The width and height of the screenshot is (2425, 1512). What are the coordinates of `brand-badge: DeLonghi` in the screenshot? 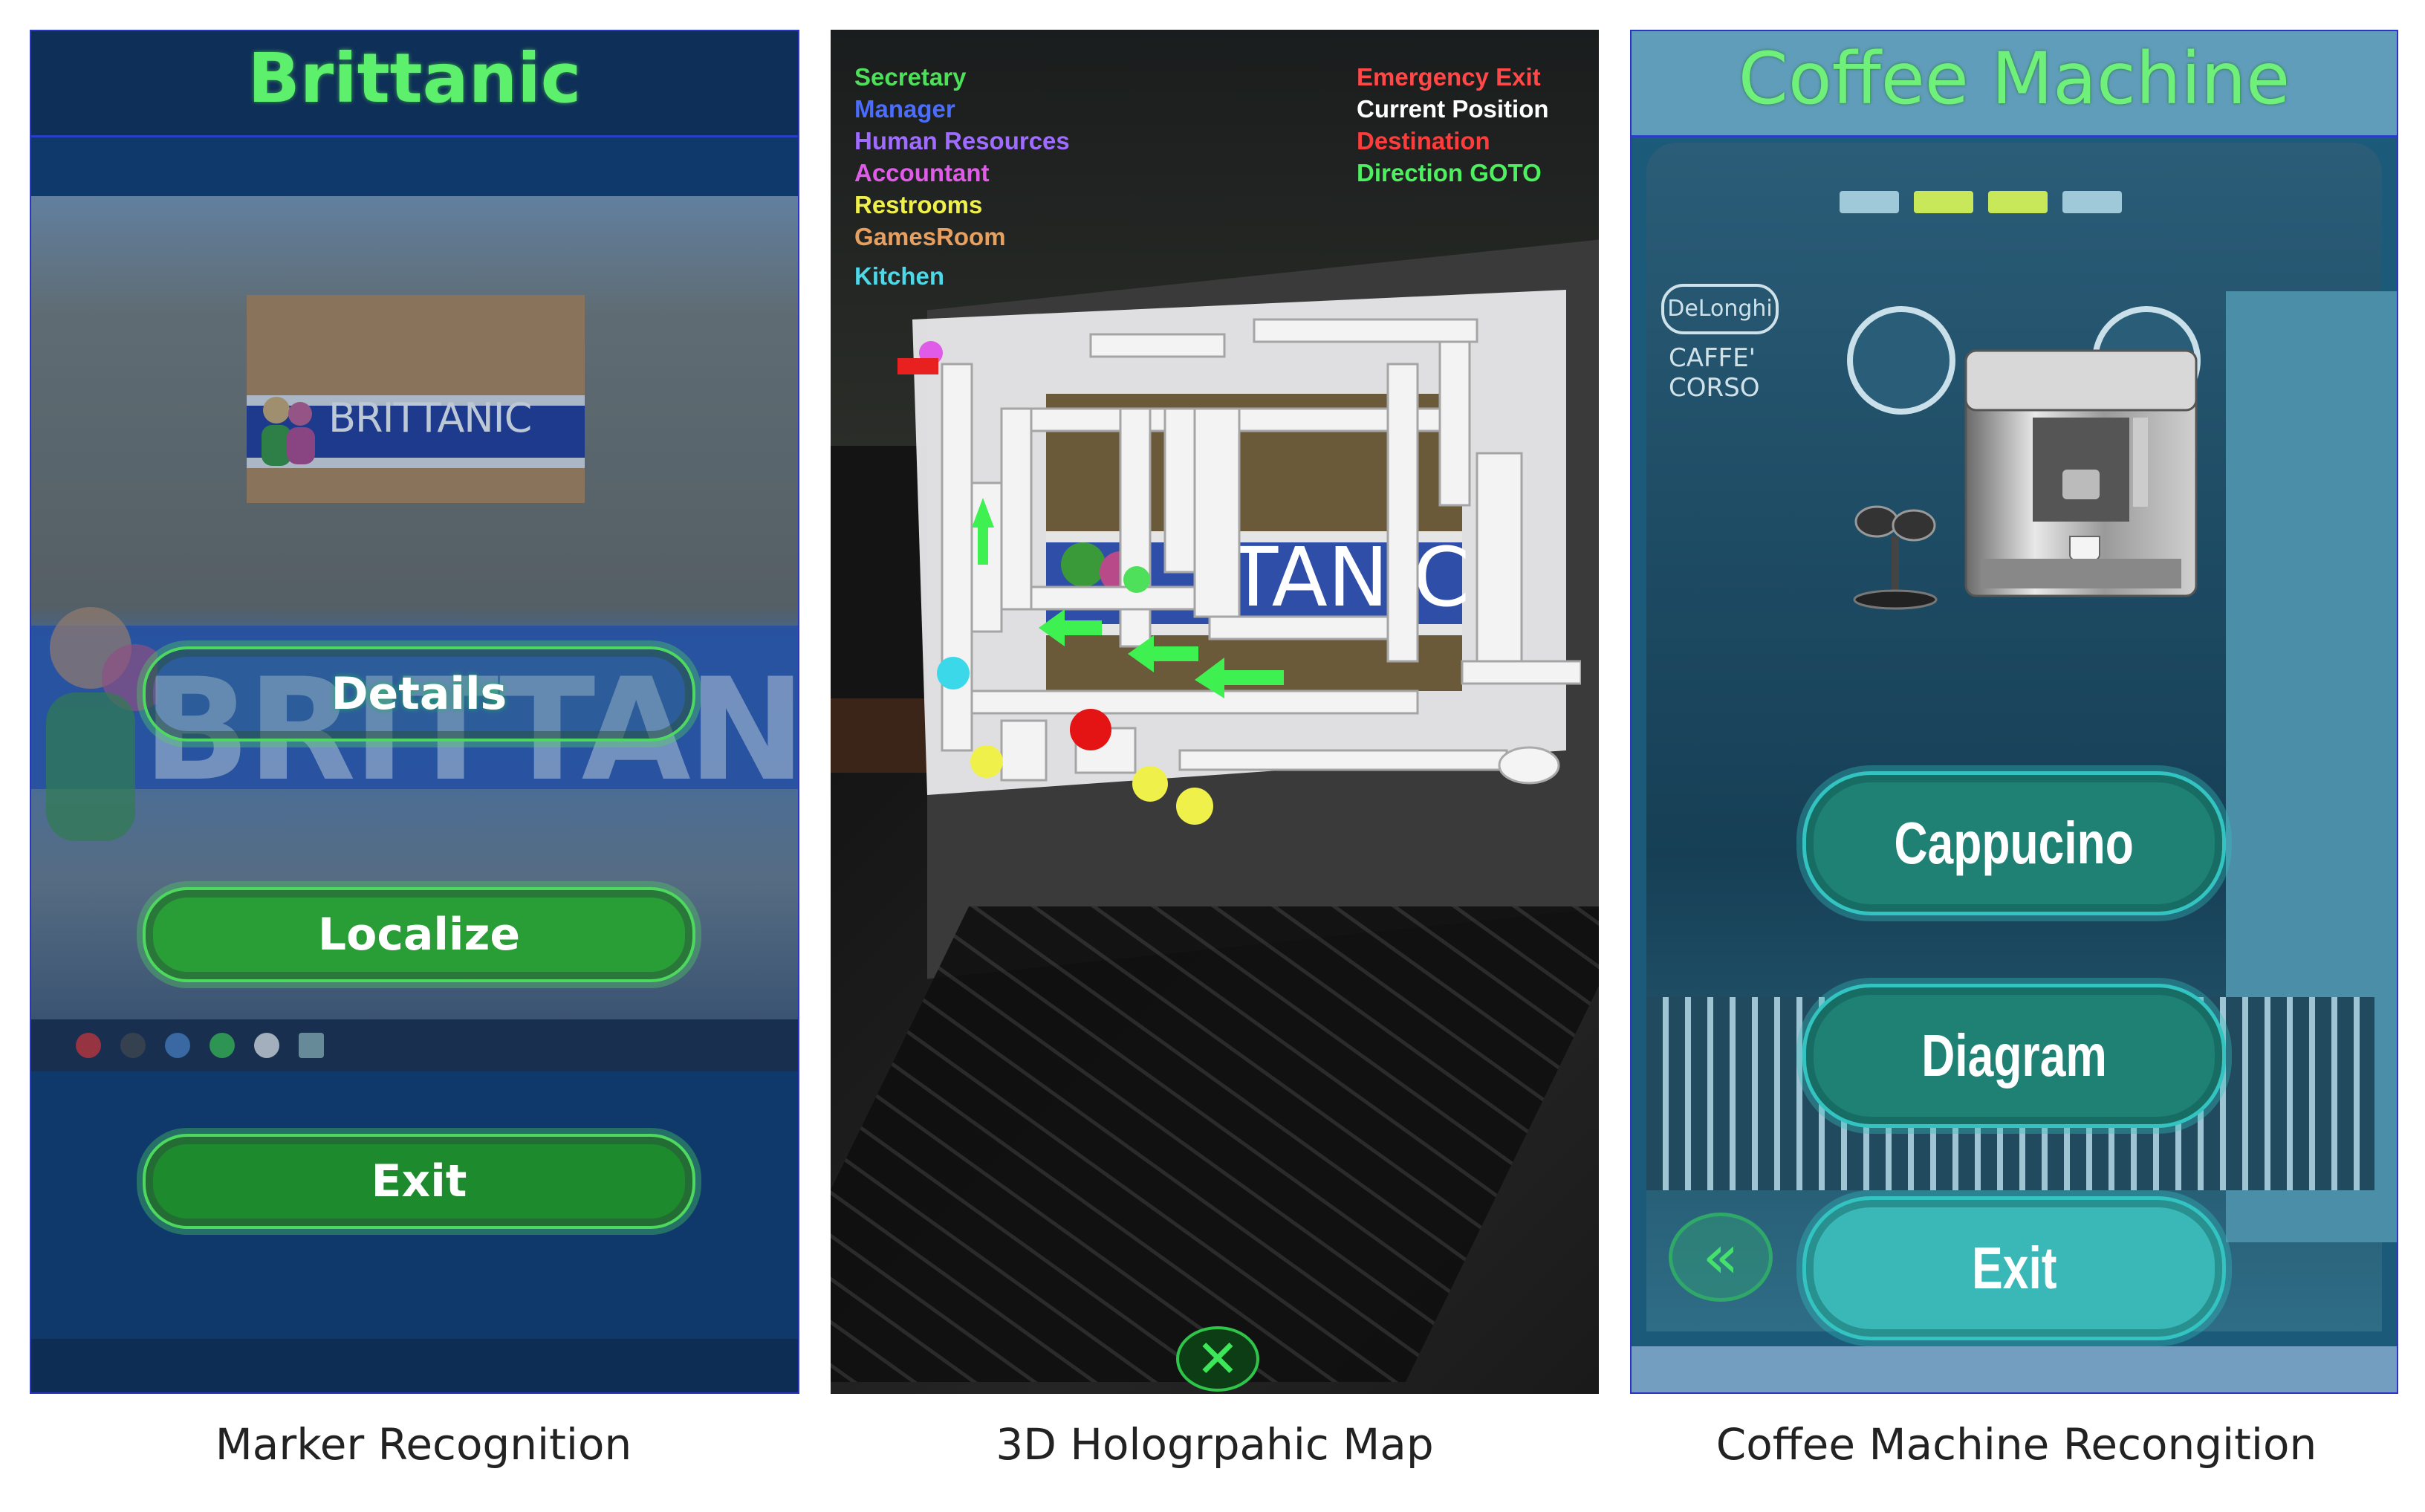 It's located at (1720, 309).